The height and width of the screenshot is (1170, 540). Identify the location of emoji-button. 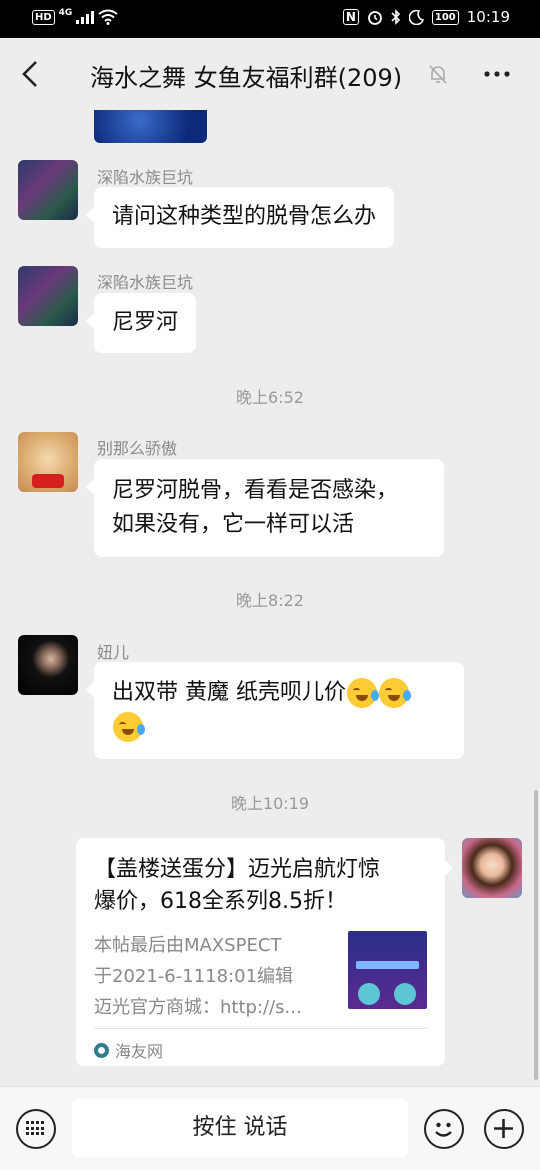
(444, 1129).